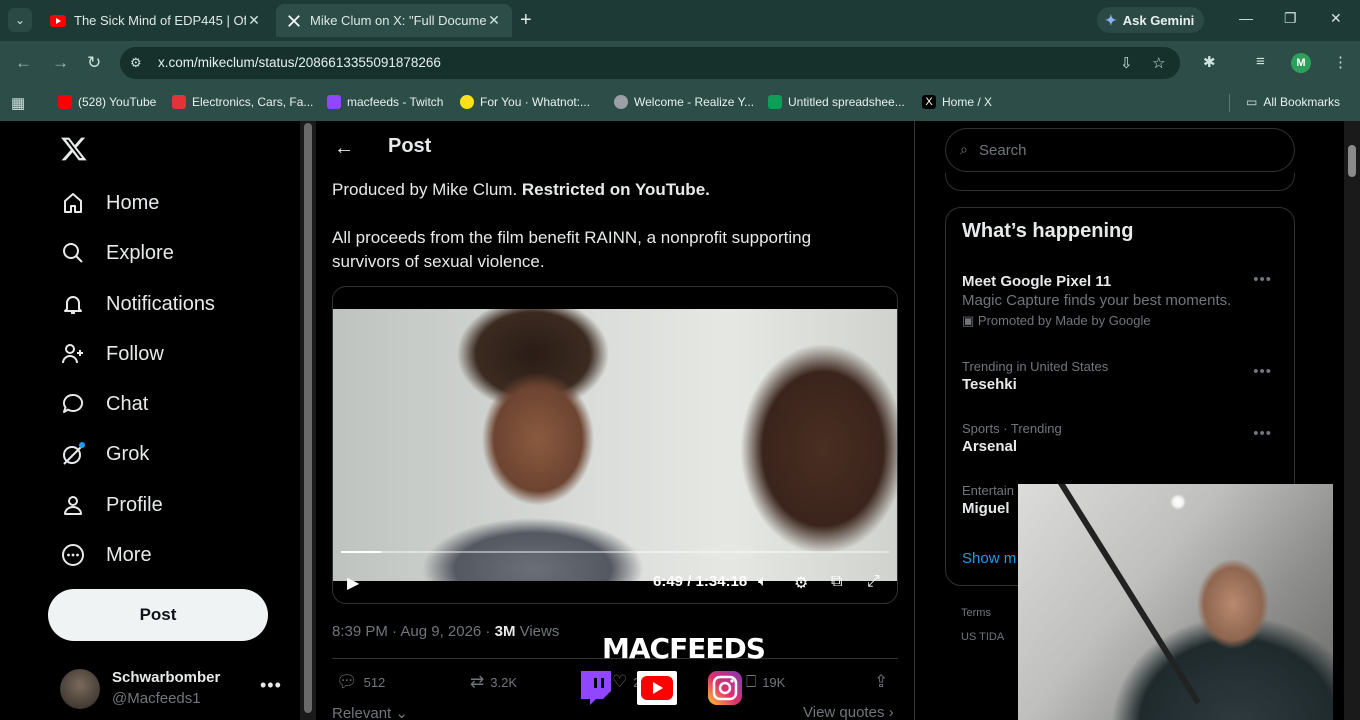  I want to click on show-more-link: Show m, so click(989, 558).